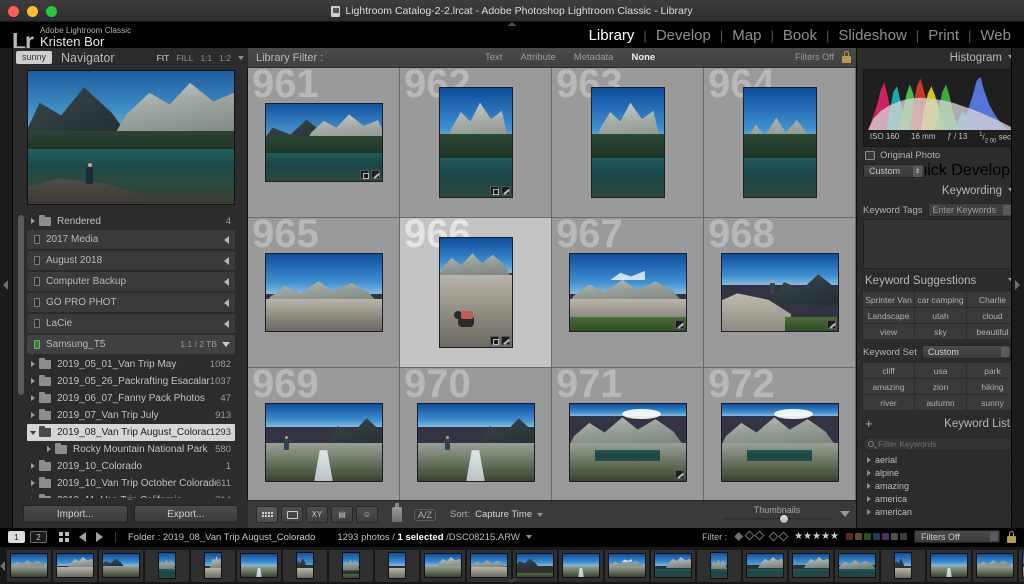 The height and width of the screenshot is (584, 1024). Describe the element at coordinates (512, 24) in the screenshot. I see `top-panel-grip` at that location.